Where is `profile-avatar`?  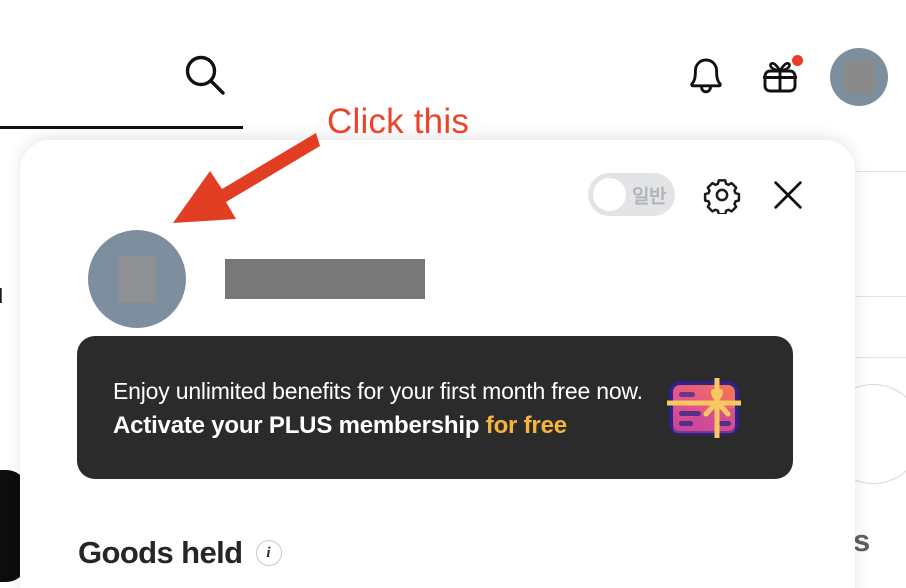
profile-avatar is located at coordinates (137, 279).